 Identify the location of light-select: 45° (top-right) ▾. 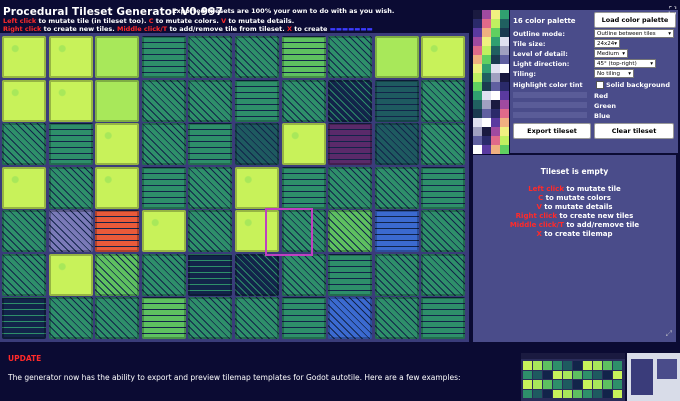
(625, 63).